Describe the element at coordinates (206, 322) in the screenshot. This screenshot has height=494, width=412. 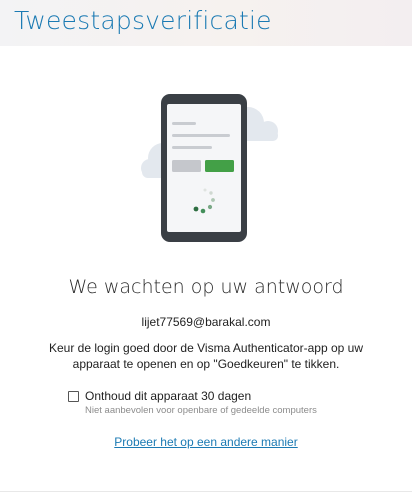
I see `account-email: lijet77569@barakal.com` at that location.